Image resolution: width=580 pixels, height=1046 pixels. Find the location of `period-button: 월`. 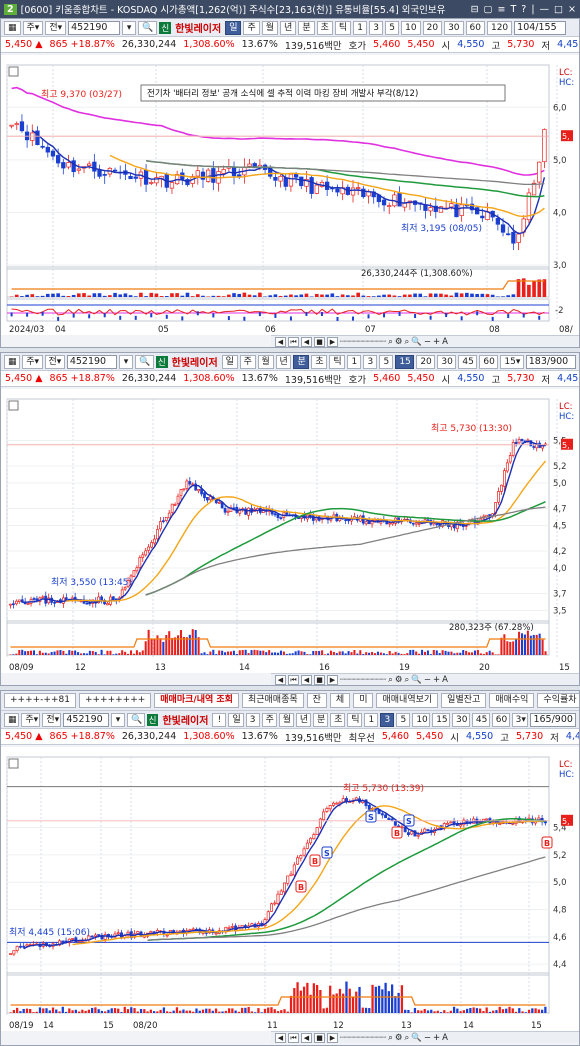

period-button: 월 is located at coordinates (286, 719).